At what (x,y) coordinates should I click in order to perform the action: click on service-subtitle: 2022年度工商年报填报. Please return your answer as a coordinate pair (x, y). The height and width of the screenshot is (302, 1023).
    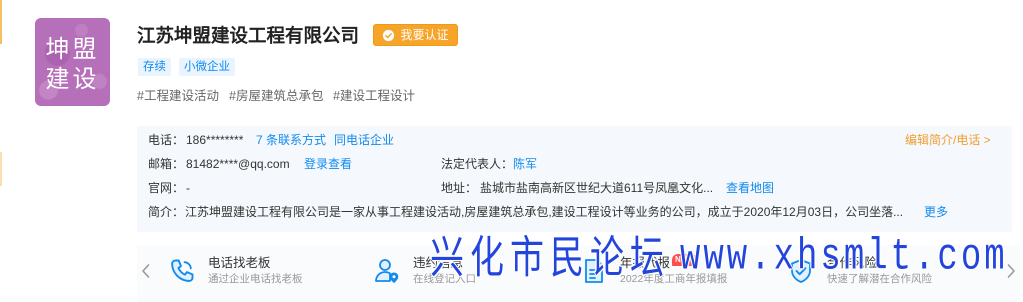
    Looking at the image, I should click on (674, 279).